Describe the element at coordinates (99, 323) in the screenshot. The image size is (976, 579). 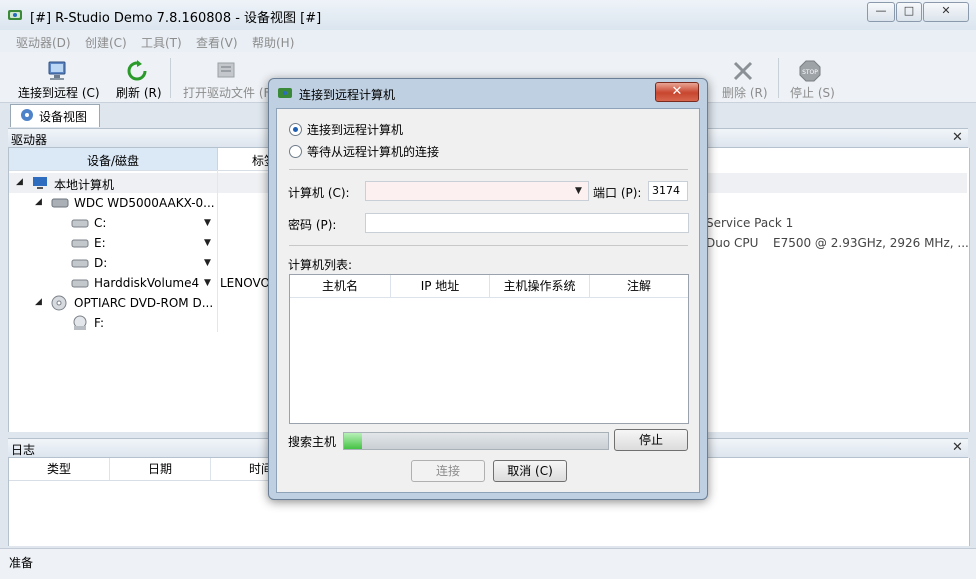
I see `tree-label: F:` at that location.